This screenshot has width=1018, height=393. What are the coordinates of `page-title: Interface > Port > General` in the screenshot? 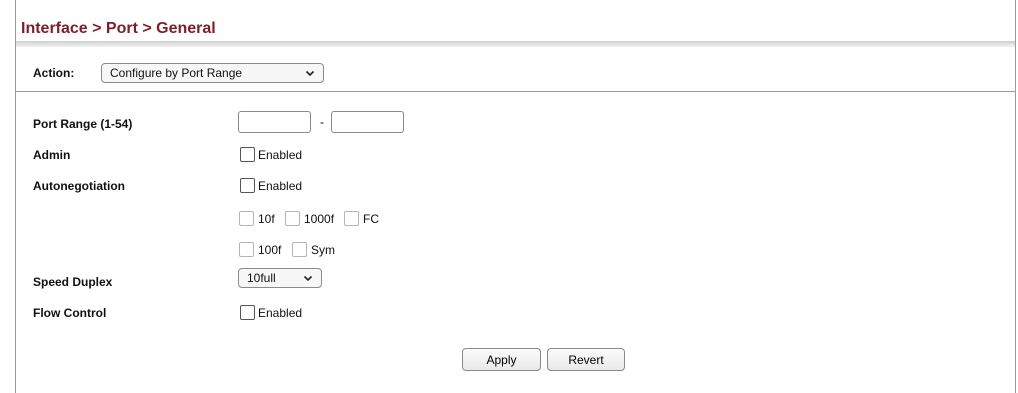 It's located at (118, 28).